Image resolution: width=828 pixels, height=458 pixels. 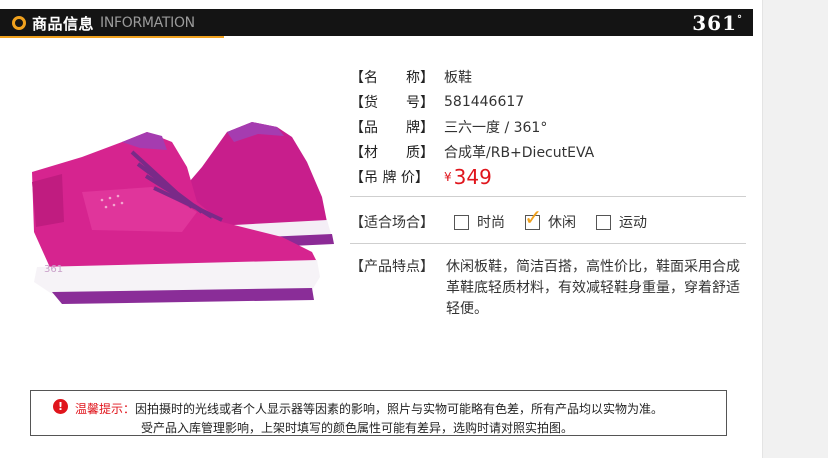 I want to click on info-row-name: 【名 称】 板鞋, so click(x=550, y=76).